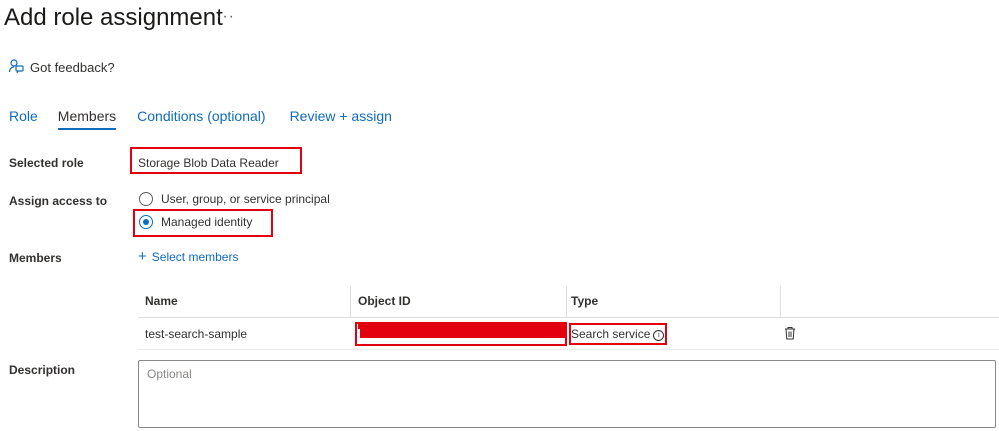 The height and width of the screenshot is (431, 999). Describe the element at coordinates (16, 67) in the screenshot. I see `feedback-icon` at that location.